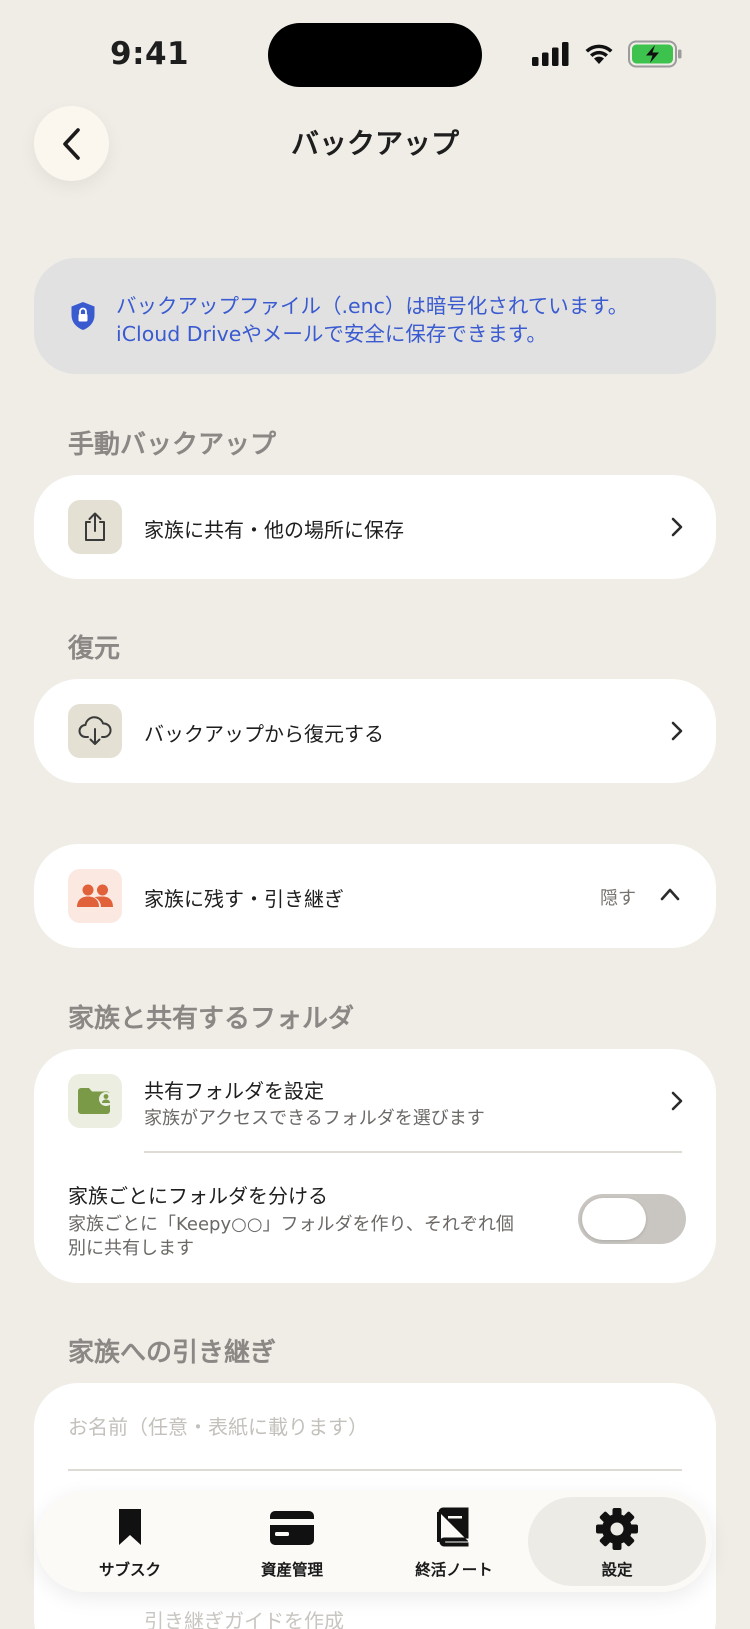 The width and height of the screenshot is (750, 1629). Describe the element at coordinates (211, 1019) in the screenshot. I see `section-title-shared-folder: 家族と共有するフォルダ` at that location.